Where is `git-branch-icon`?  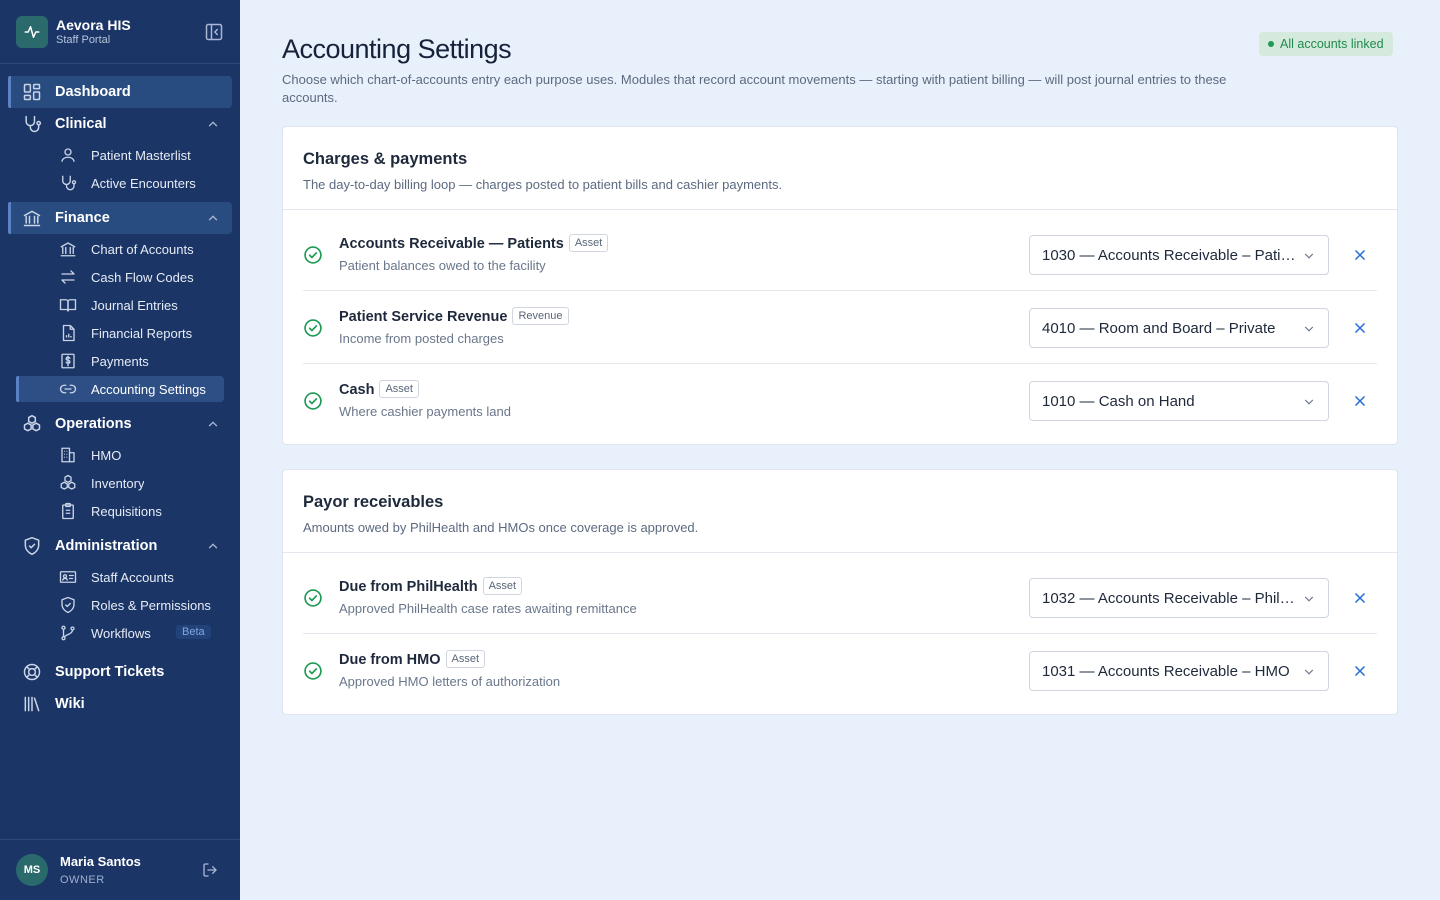 git-branch-icon is located at coordinates (68, 633).